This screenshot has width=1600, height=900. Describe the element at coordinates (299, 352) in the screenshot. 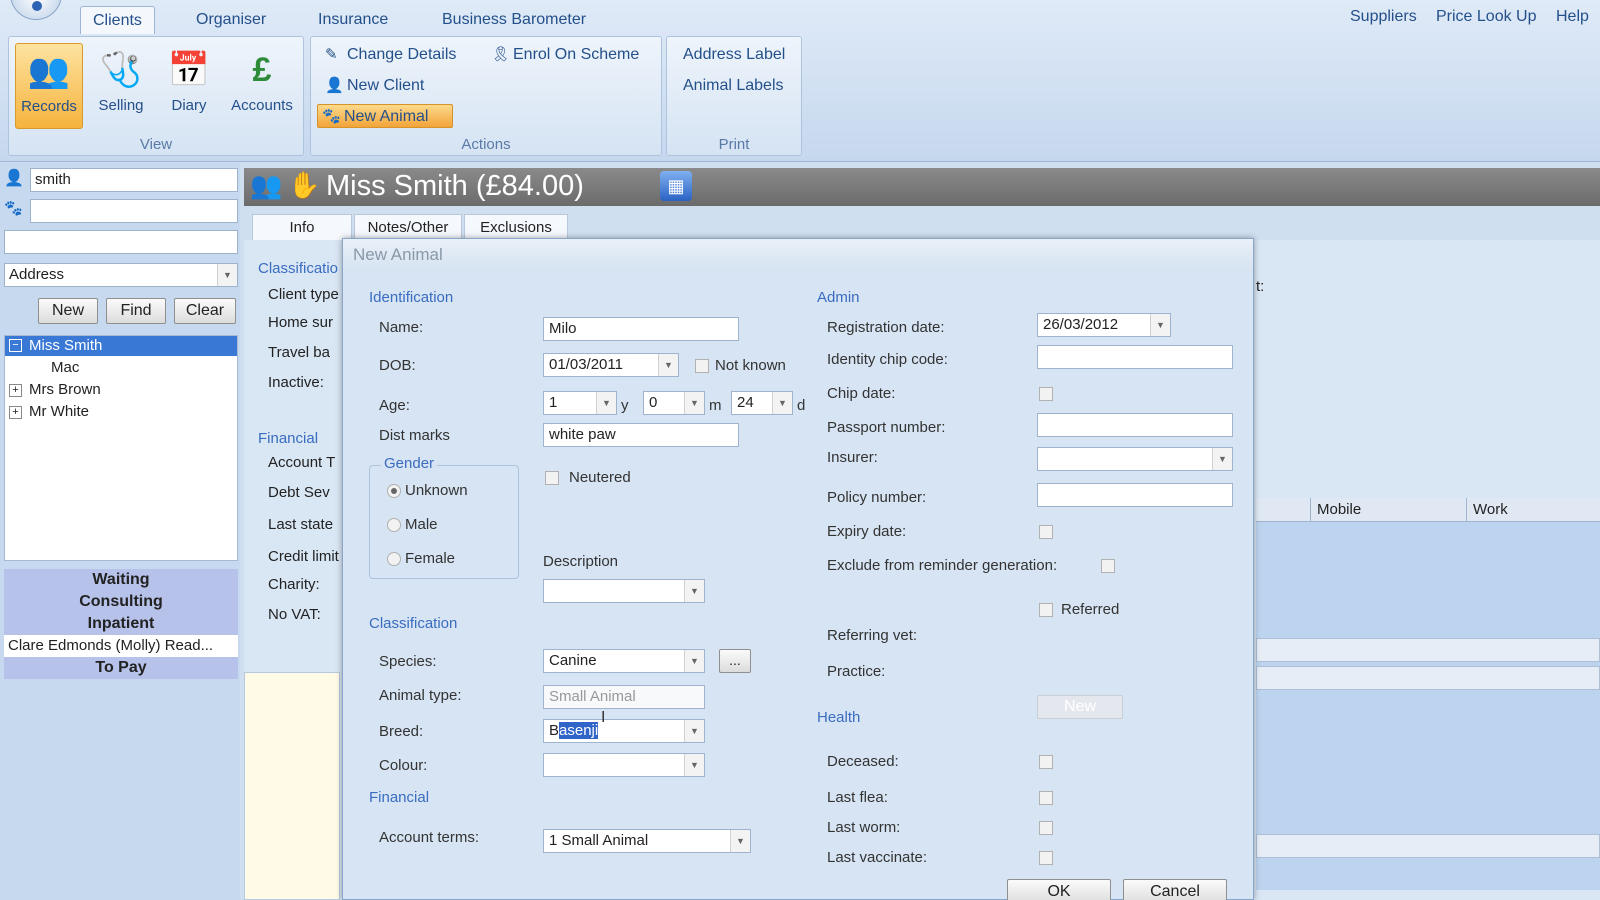

I see `travel-band-label: Travel ba` at that location.